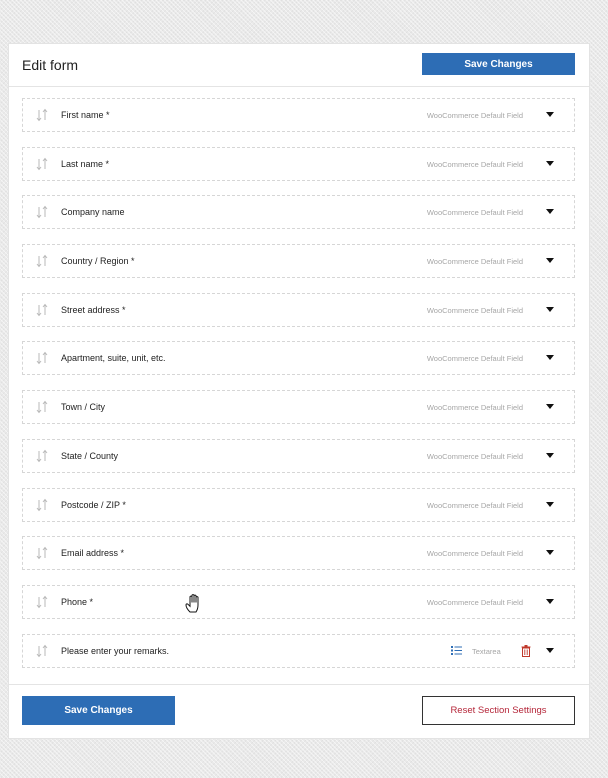 The image size is (608, 778). What do you see at coordinates (298, 115) in the screenshot?
I see `field-row-first-name: First name * WooCommerce Default Field` at bounding box center [298, 115].